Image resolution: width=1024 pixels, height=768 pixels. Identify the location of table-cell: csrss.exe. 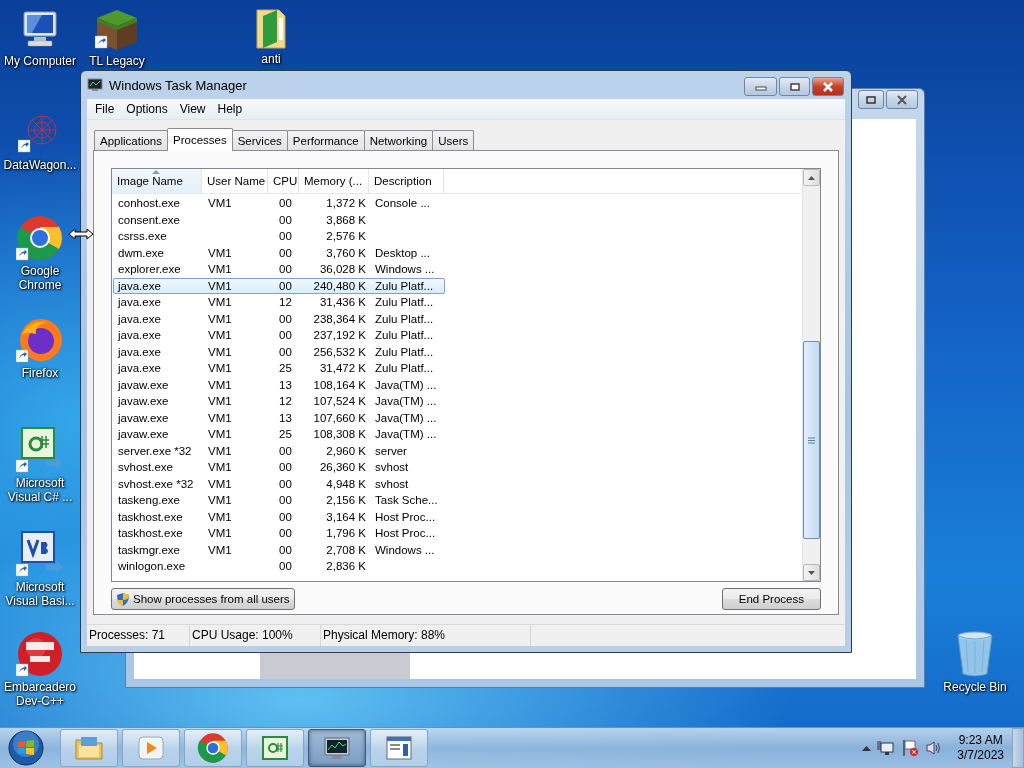
(142, 236).